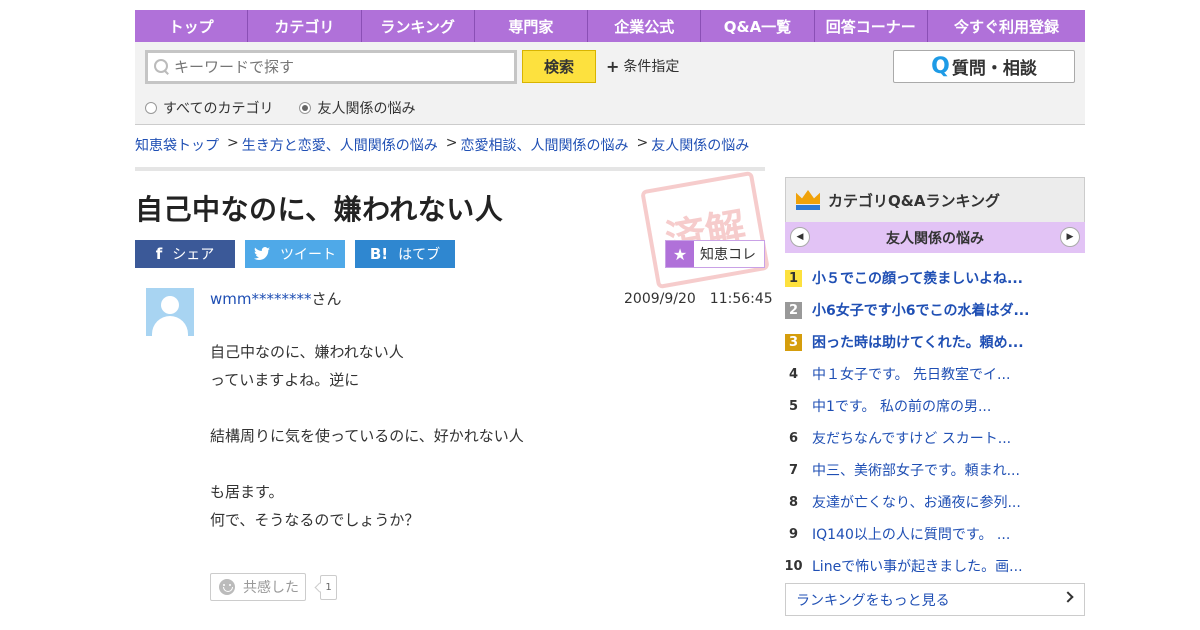  I want to click on question-line: も居ます。, so click(247, 492).